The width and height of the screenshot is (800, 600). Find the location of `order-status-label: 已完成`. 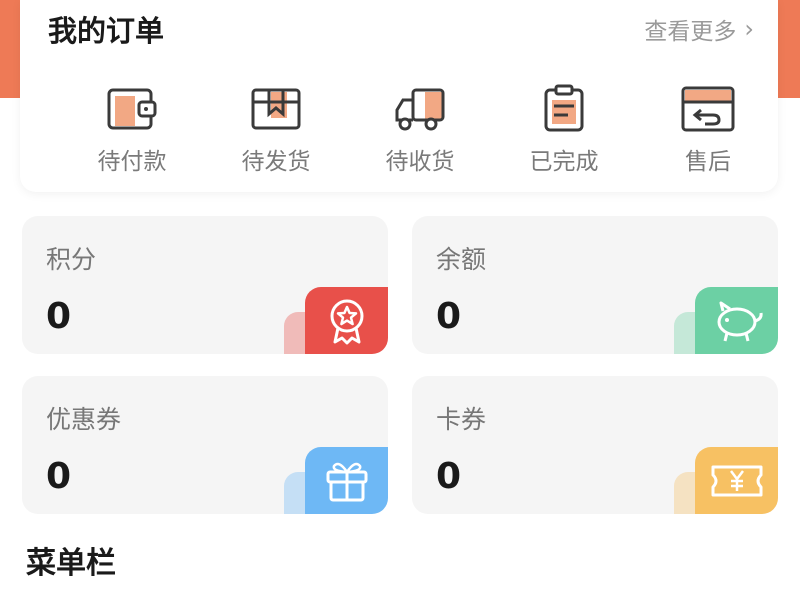

order-status-label: 已完成 is located at coordinates (564, 162).